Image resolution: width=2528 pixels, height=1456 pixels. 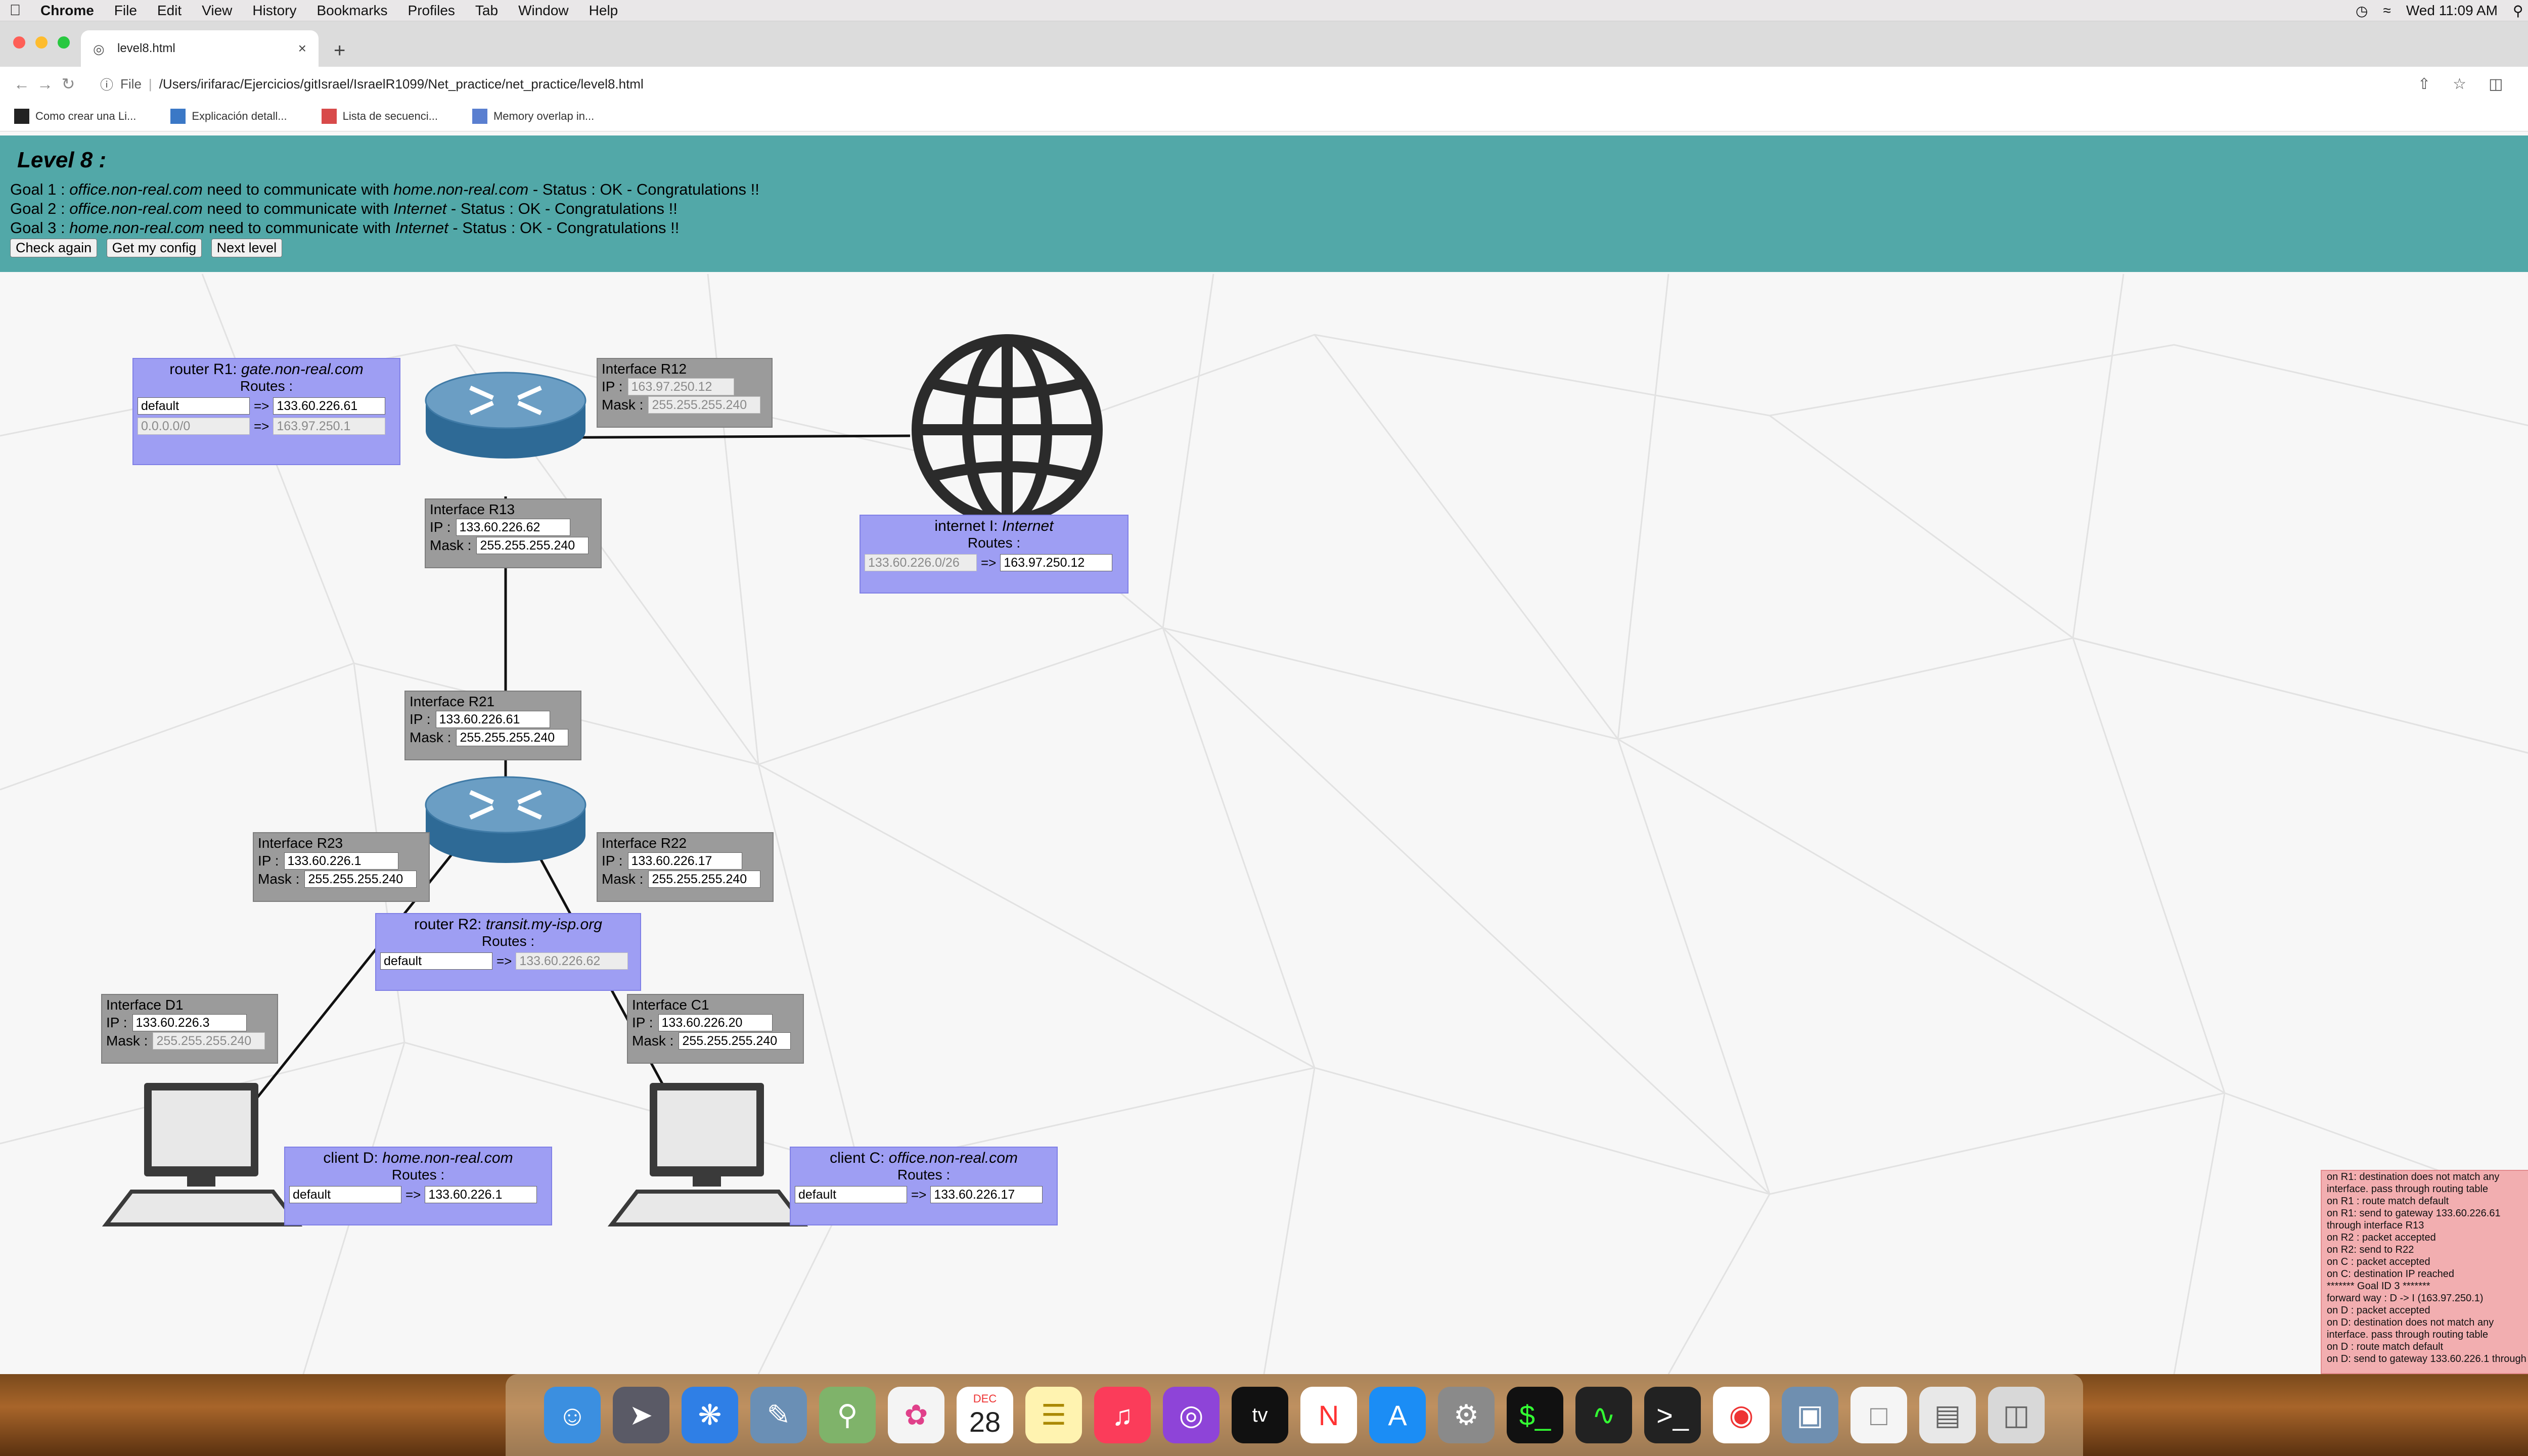 I want to click on menu-history: History, so click(x=274, y=11).